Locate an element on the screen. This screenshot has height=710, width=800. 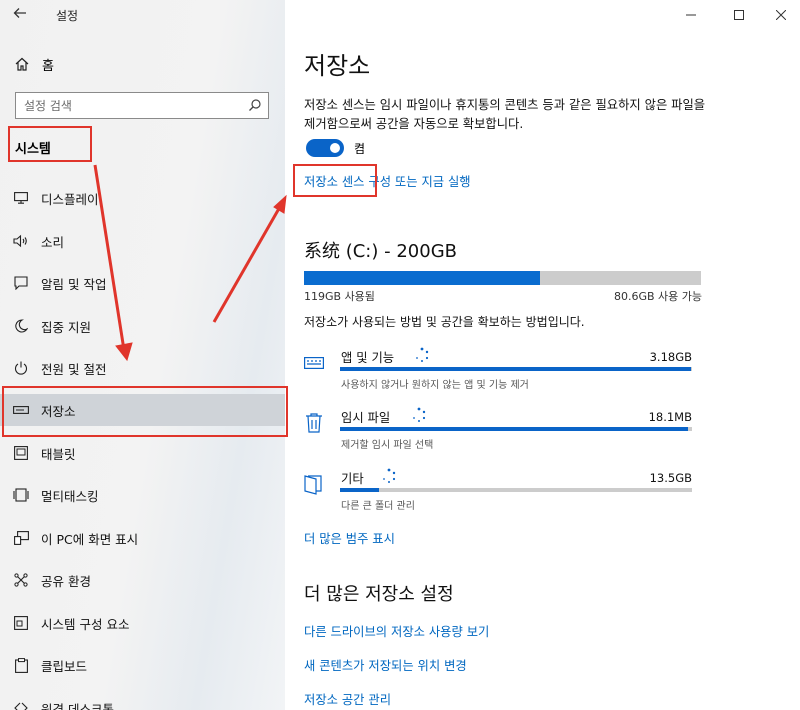
search-input is located at coordinates (134, 105).